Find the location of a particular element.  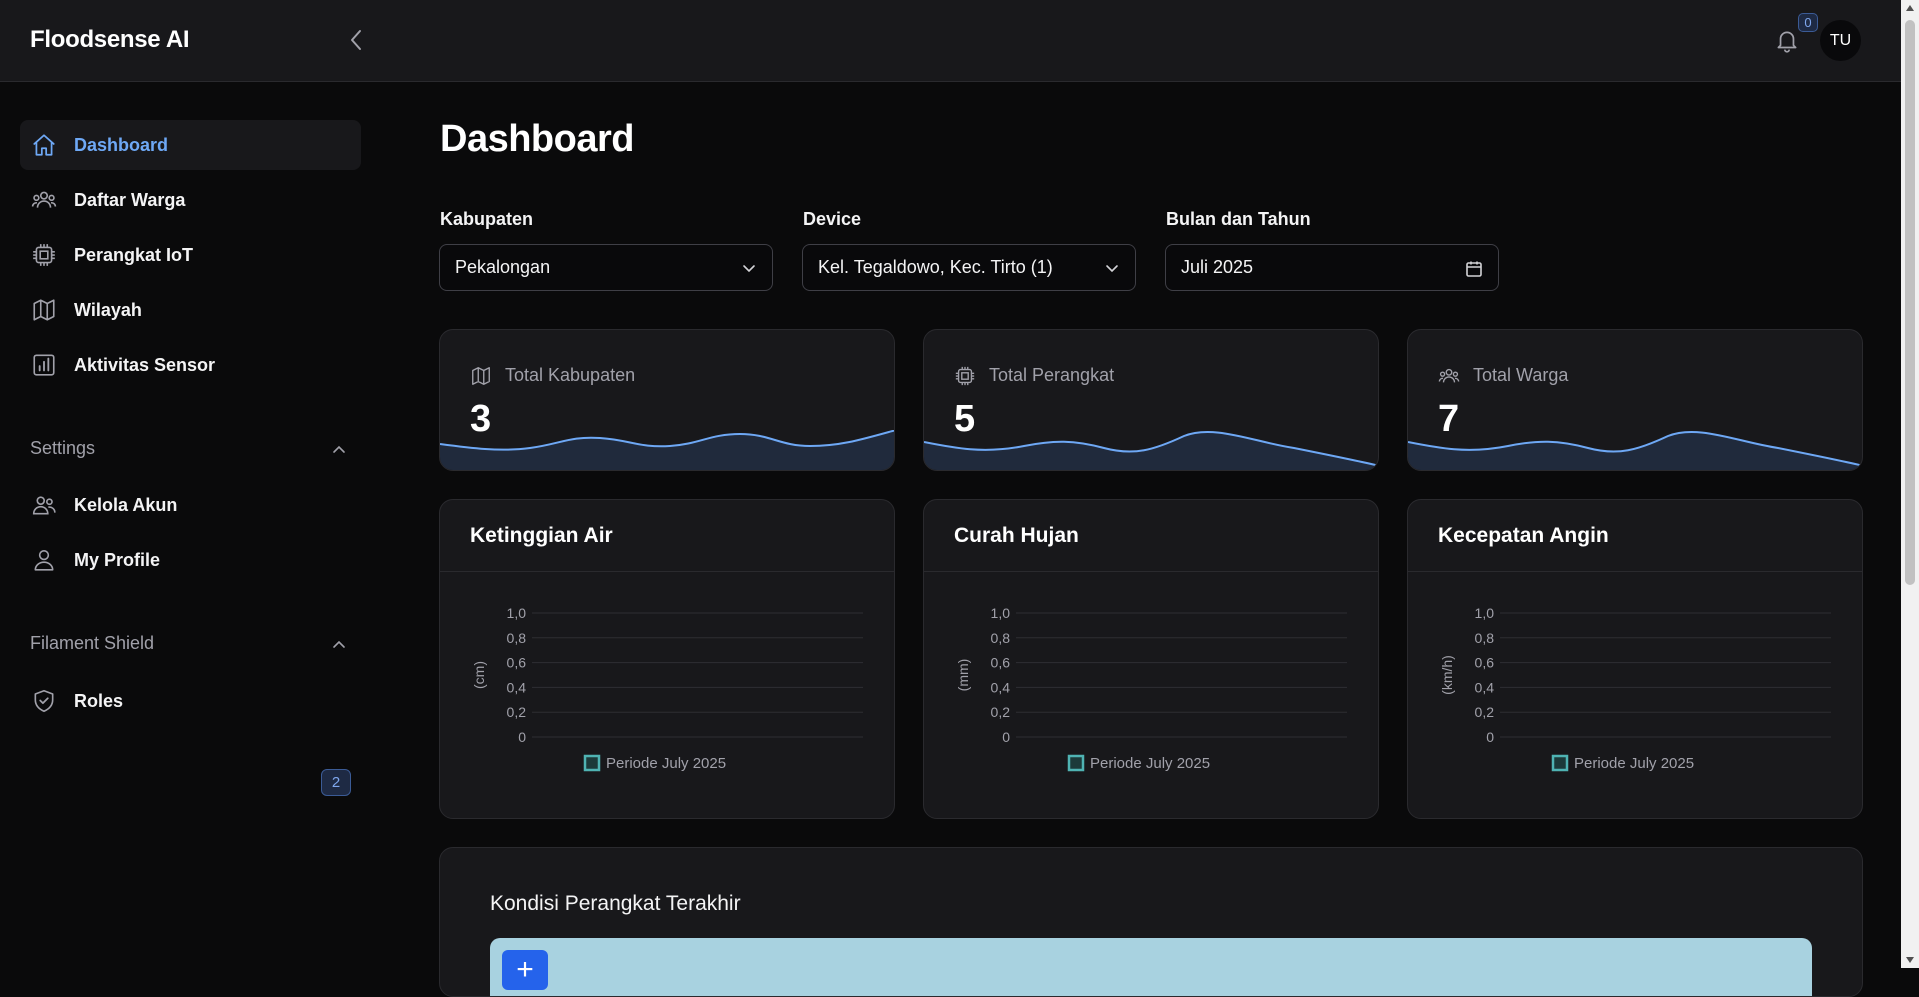

shield-check-icon is located at coordinates (44, 701).